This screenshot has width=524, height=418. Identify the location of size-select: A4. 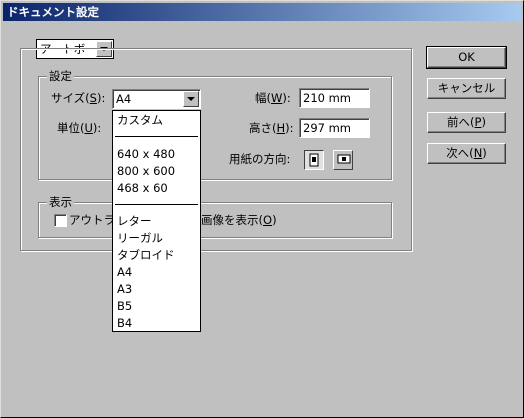
(156, 99).